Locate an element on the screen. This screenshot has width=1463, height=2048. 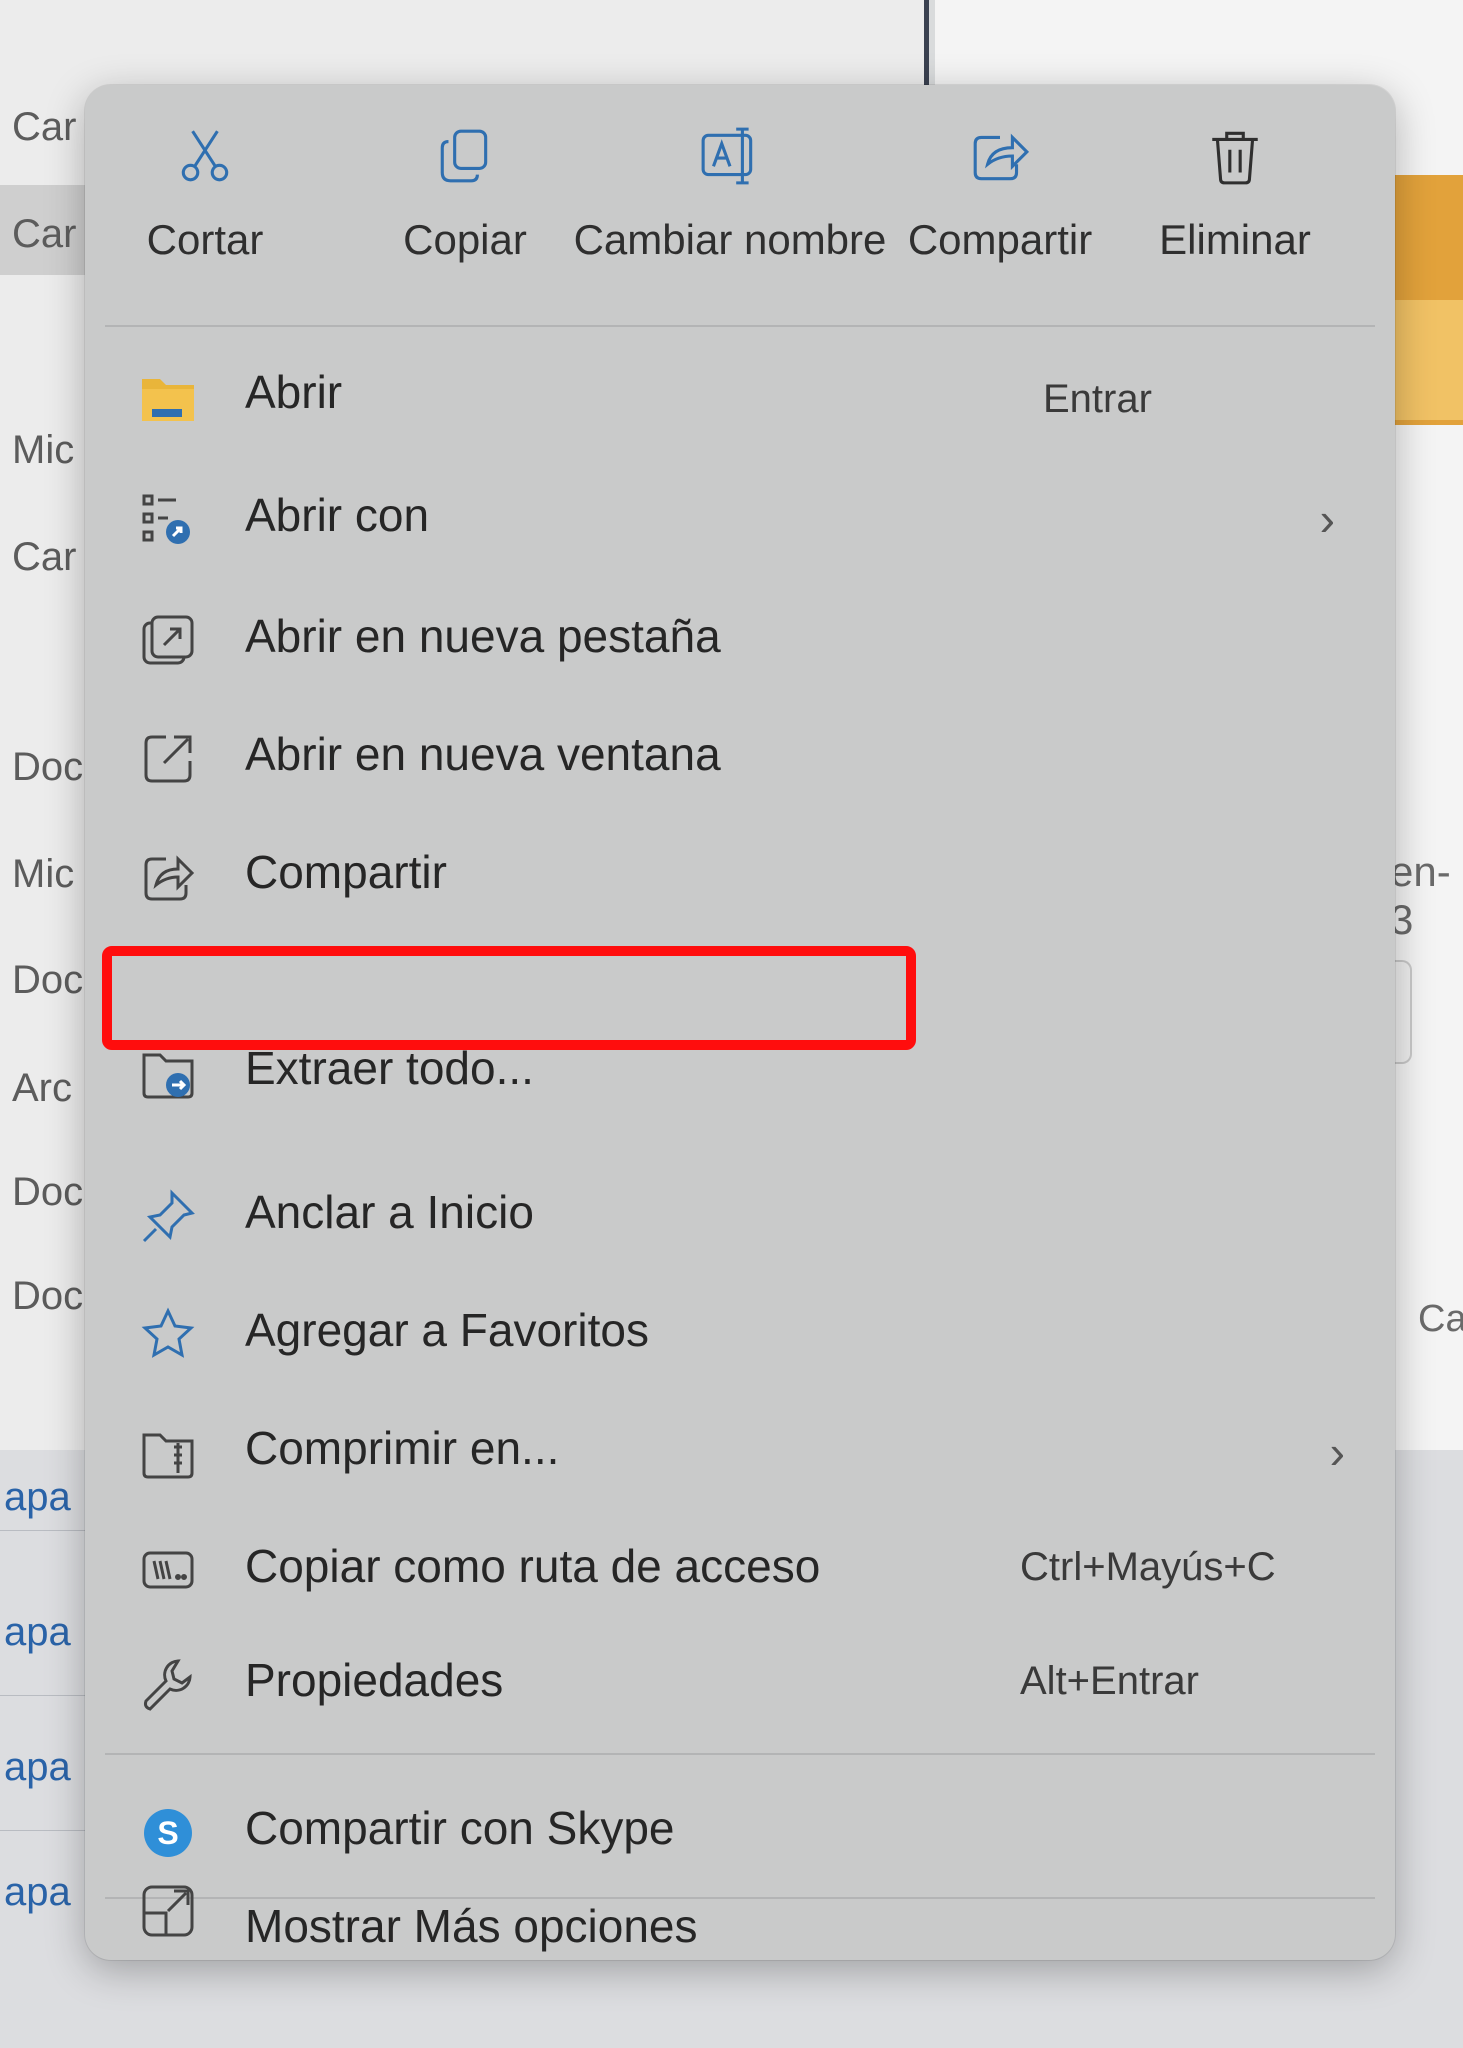
preview-title-fragment: en-3 is located at coordinates (1420, 895).